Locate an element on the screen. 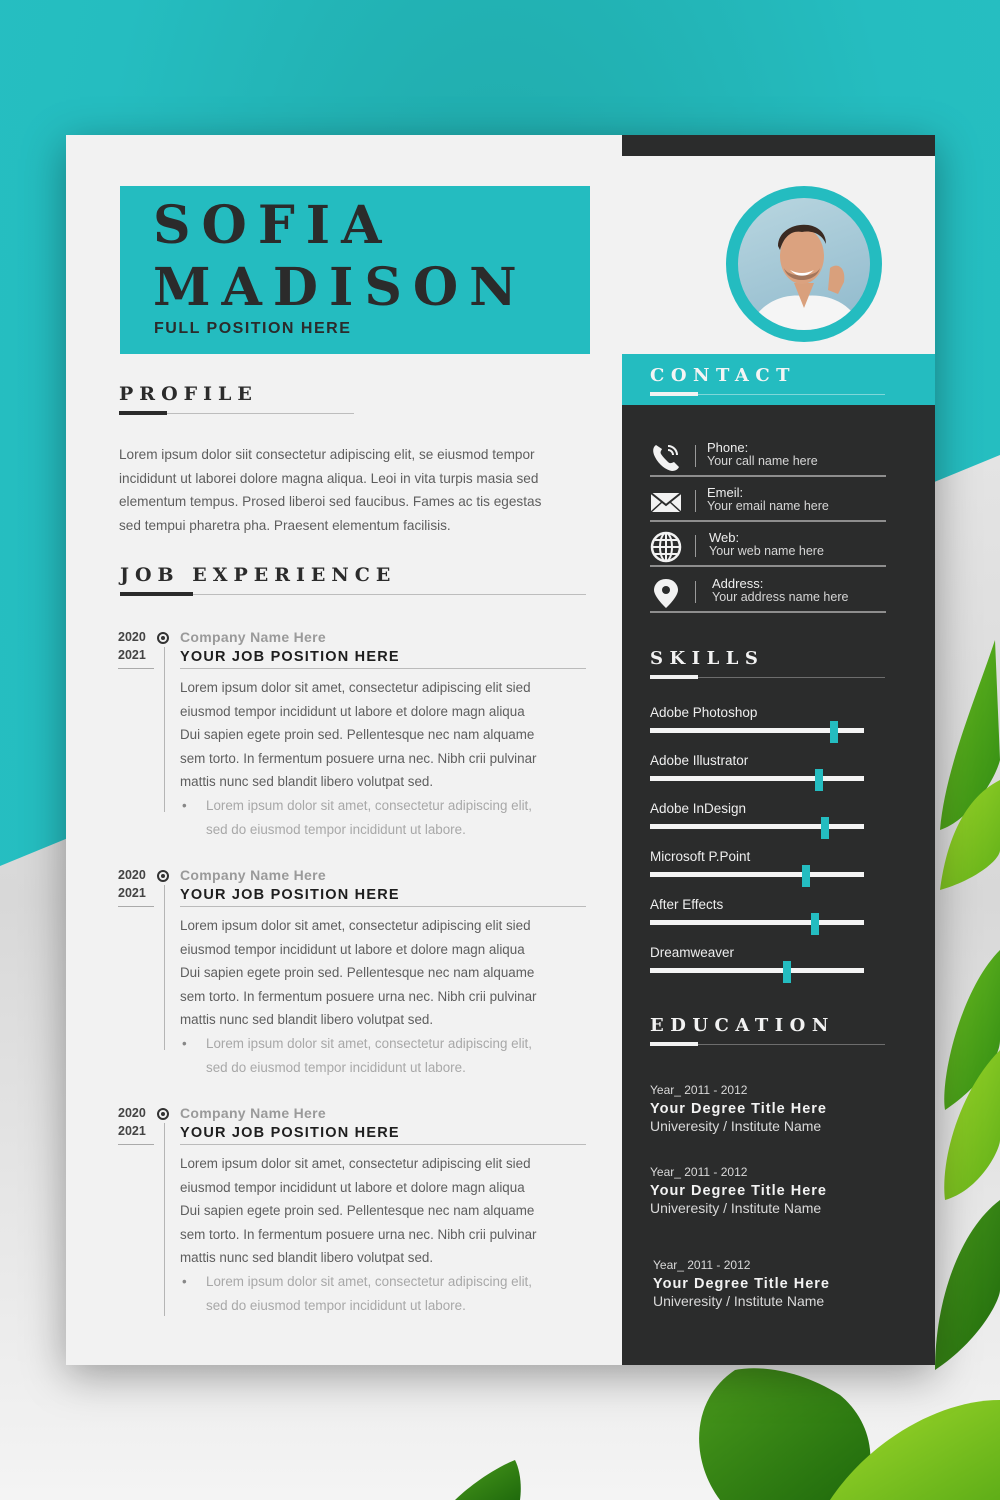 The width and height of the screenshot is (1000, 1500). education-heading: EDUCATION is located at coordinates (742, 1025).